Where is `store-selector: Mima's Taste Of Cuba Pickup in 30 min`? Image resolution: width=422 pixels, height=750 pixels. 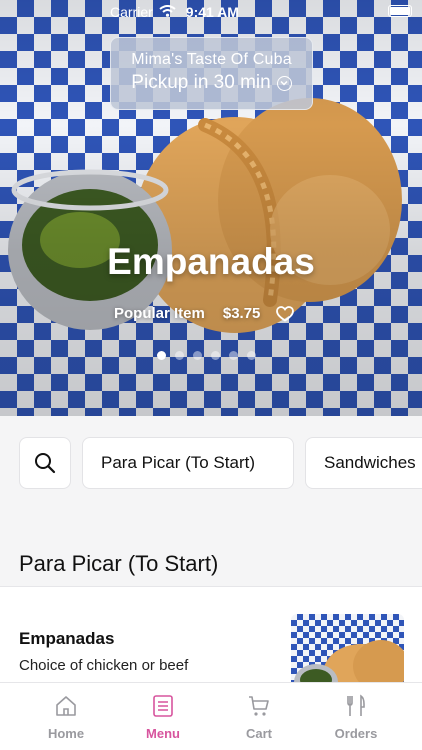
store-selector: Mima's Taste Of Cuba Pickup in 30 min is located at coordinates (211, 73).